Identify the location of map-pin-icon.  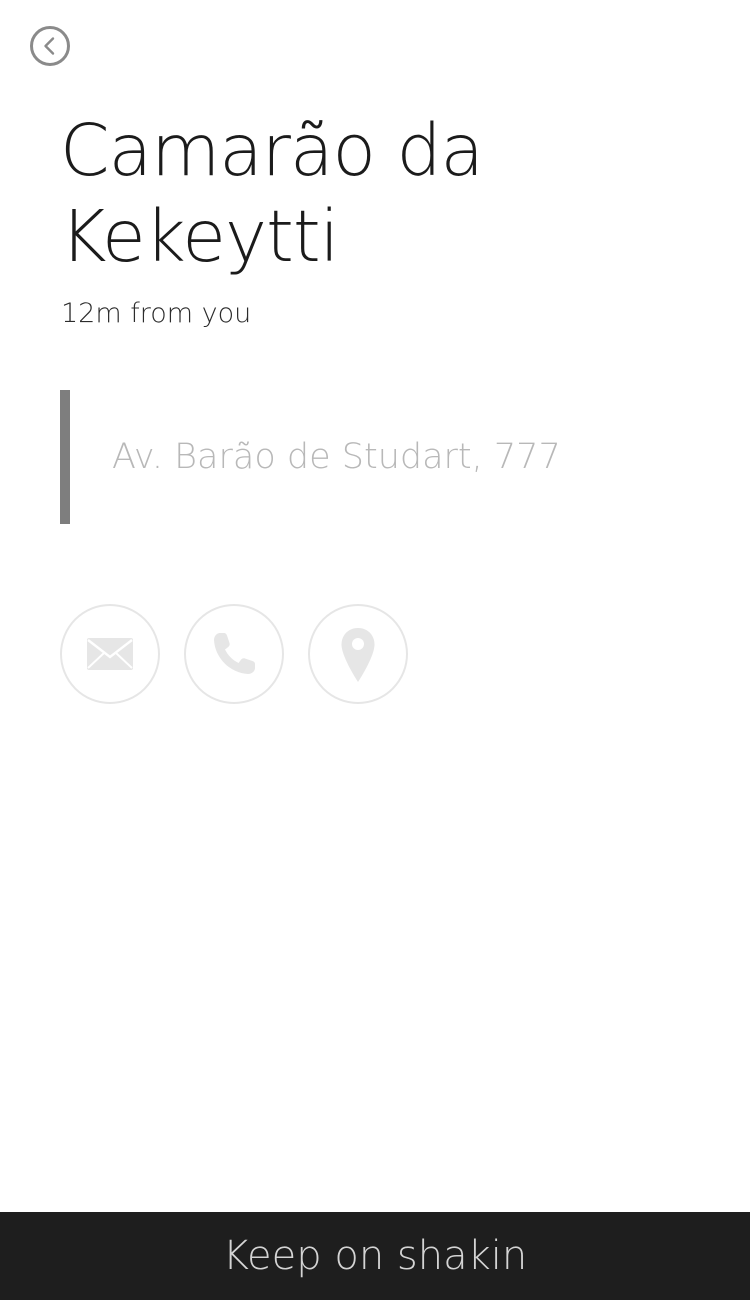
(358, 655).